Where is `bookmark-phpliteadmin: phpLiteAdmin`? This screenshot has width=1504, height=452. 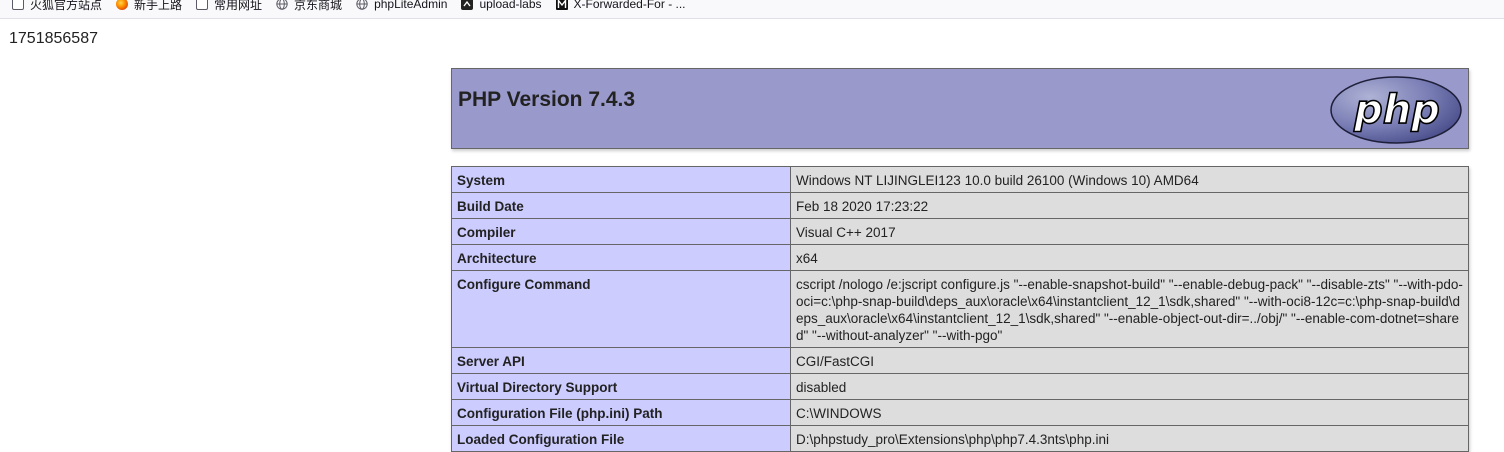 bookmark-phpliteadmin: phpLiteAdmin is located at coordinates (401, 6).